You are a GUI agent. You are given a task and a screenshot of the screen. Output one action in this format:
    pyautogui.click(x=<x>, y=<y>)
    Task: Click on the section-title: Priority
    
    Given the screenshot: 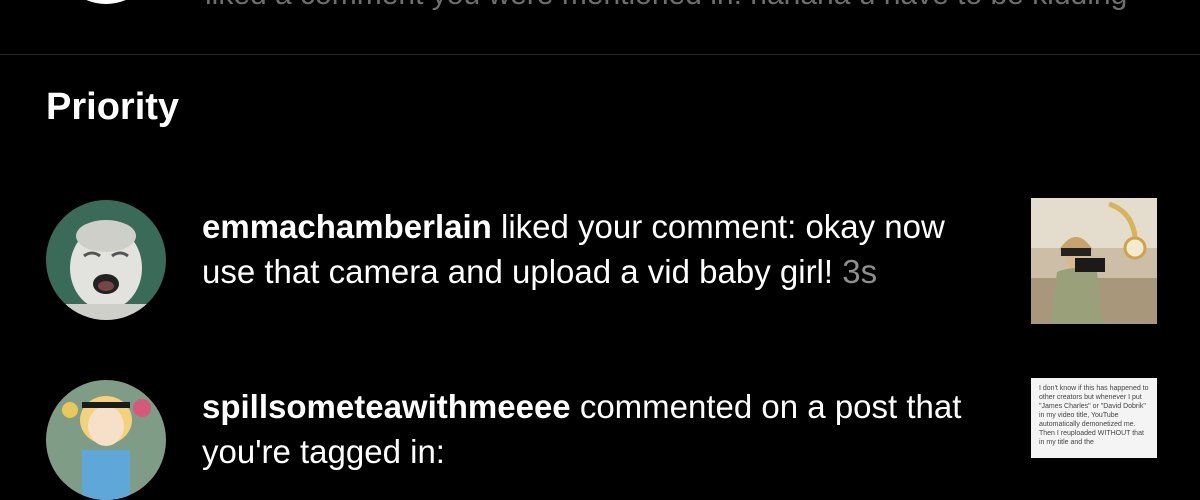 What is the action you would take?
    pyautogui.click(x=113, y=107)
    